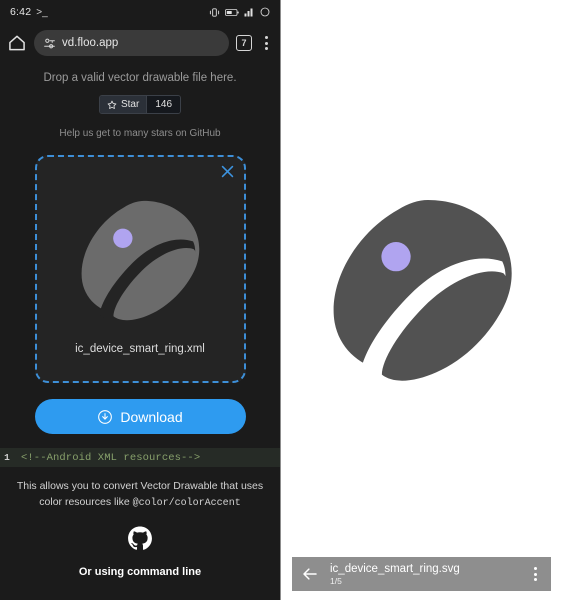 The image size is (562, 600). Describe the element at coordinates (151, 416) in the screenshot. I see `download-label: Download` at that location.